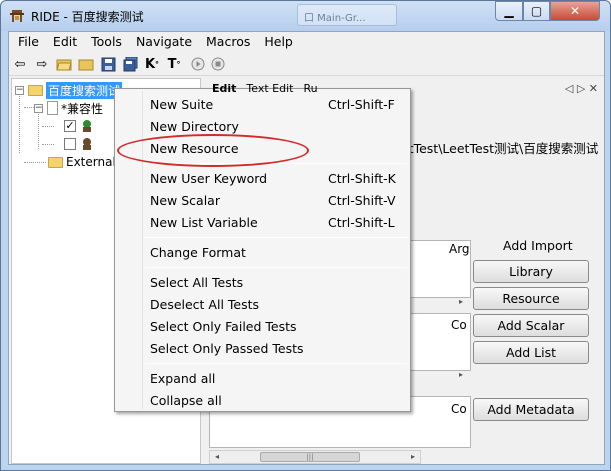 Image resolution: width=611 pixels, height=471 pixels. I want to click on scroll-right-icon: ▸, so click(413, 457).